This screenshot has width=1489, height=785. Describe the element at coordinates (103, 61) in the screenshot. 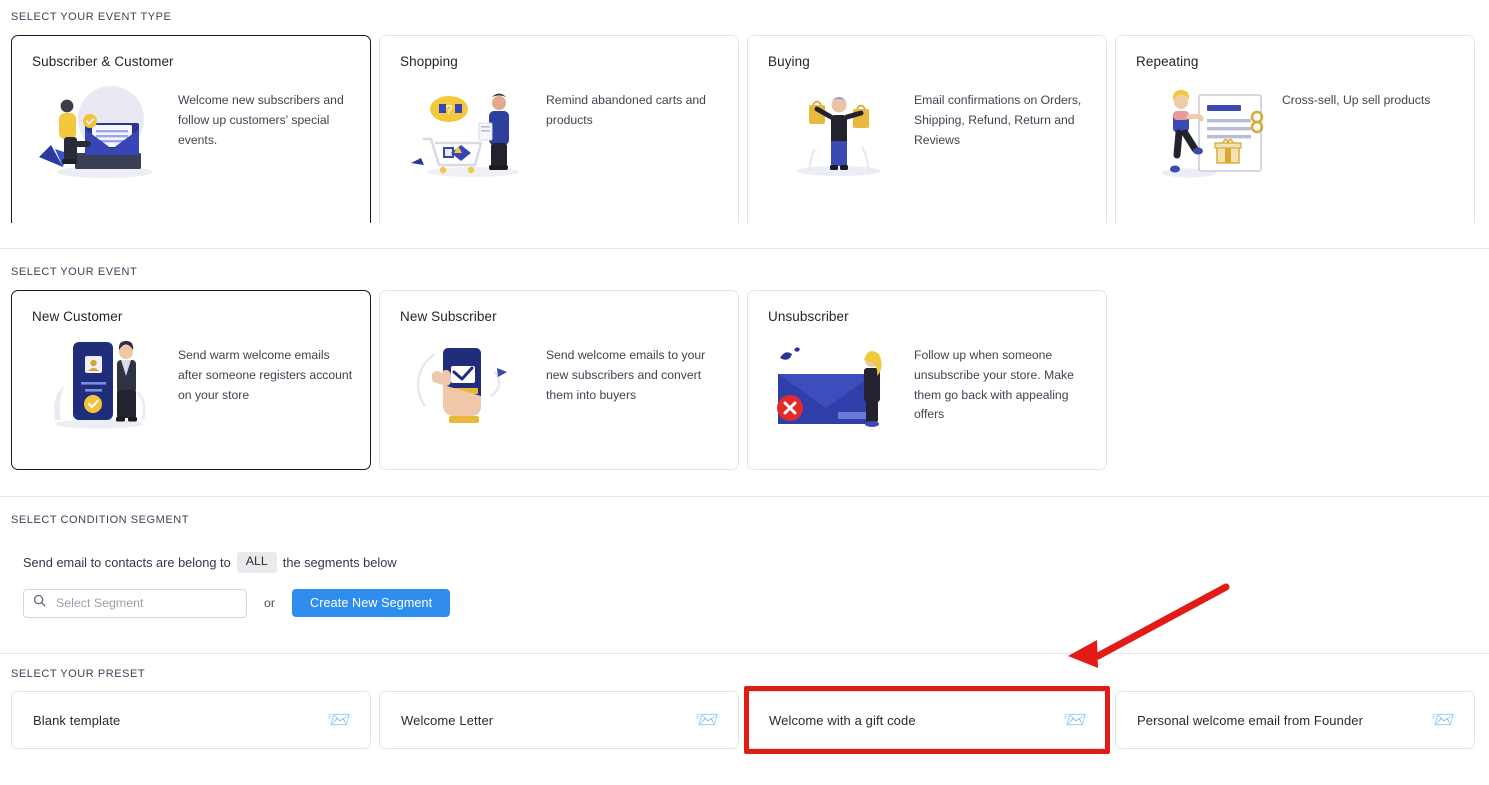

I see `event-type-title: Subscriber & Customer` at that location.